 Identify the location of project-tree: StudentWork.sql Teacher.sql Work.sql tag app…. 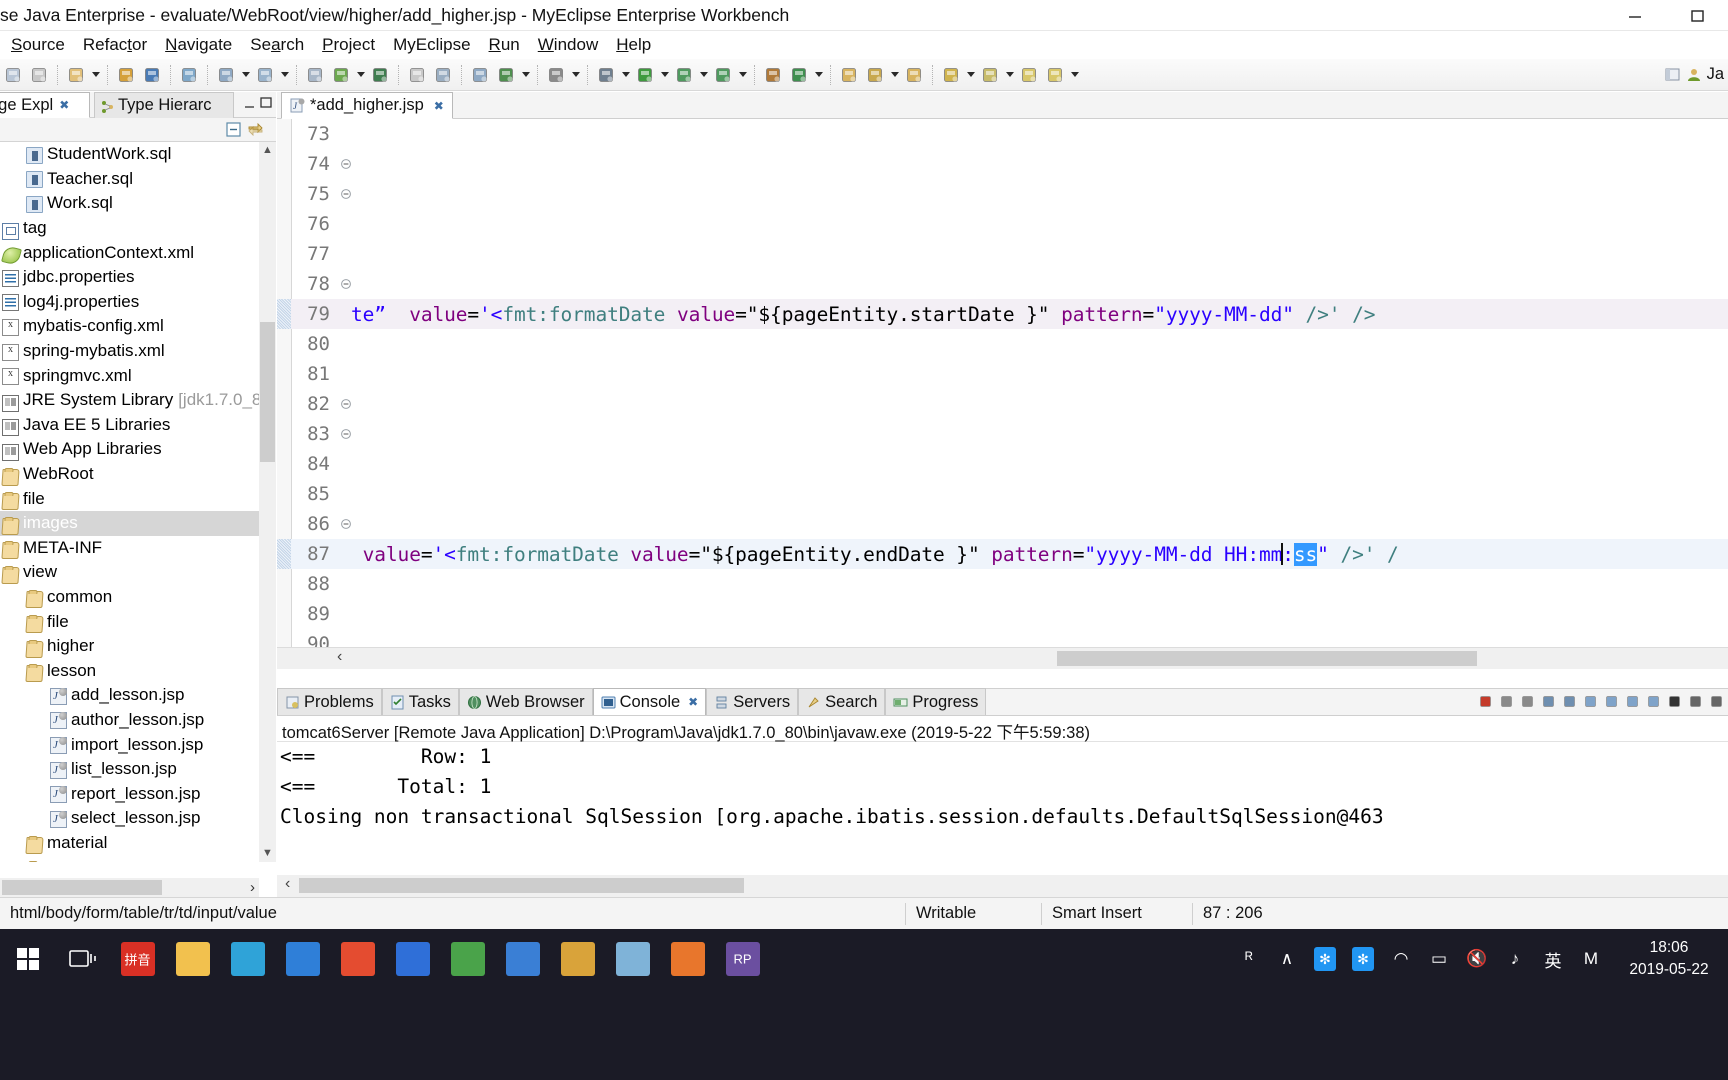
(129, 502).